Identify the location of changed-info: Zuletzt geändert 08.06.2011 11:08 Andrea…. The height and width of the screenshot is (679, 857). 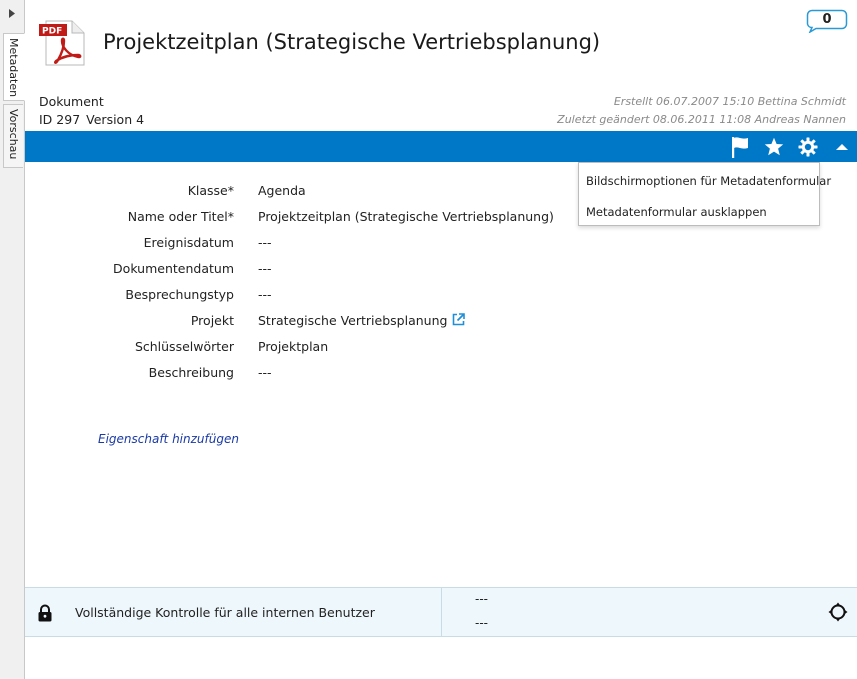
(701, 119).